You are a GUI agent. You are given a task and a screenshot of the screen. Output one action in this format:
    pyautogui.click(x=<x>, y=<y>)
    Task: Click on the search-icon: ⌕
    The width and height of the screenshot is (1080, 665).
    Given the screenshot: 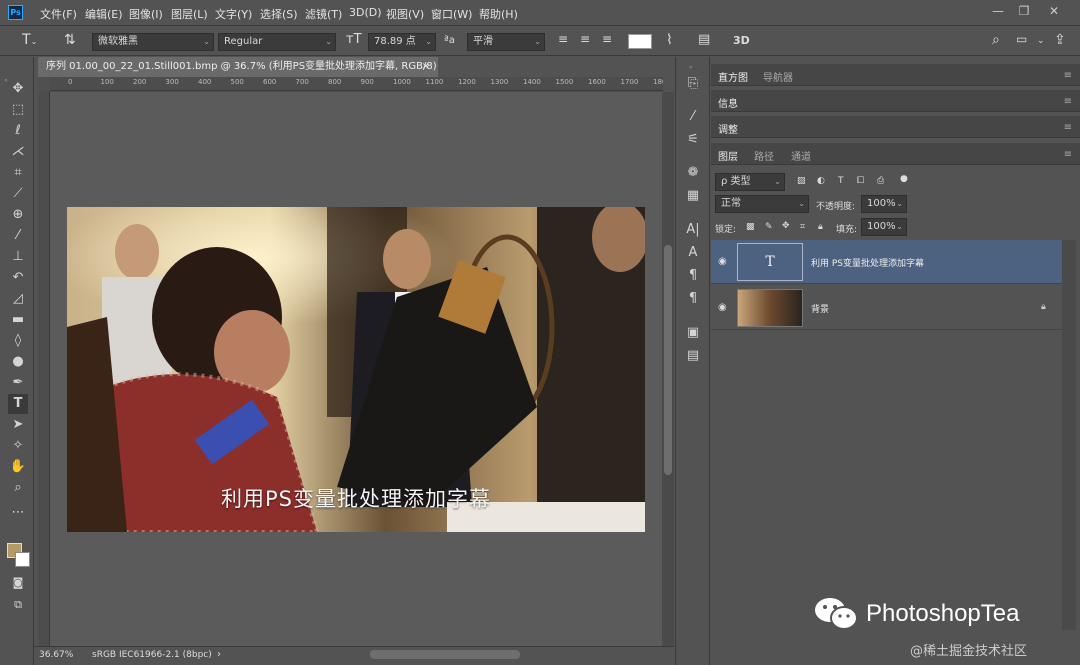 What is the action you would take?
    pyautogui.click(x=996, y=40)
    